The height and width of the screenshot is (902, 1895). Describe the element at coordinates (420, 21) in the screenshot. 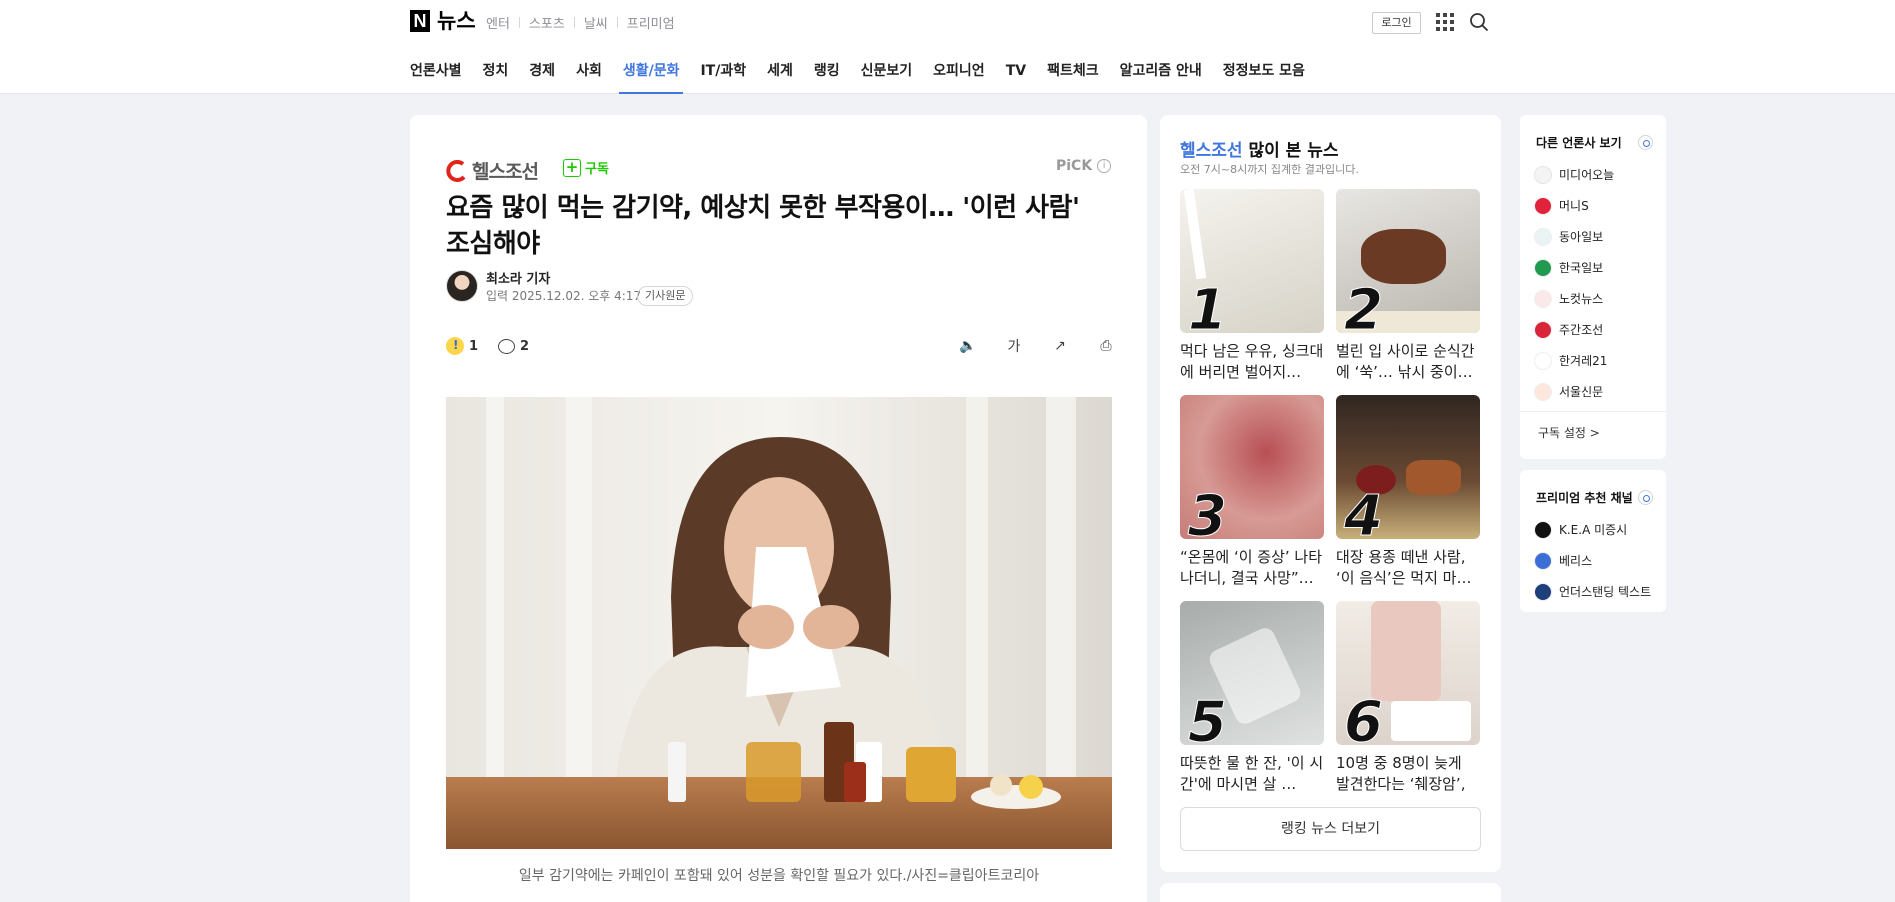

I see `naver-logo-icon: N` at that location.